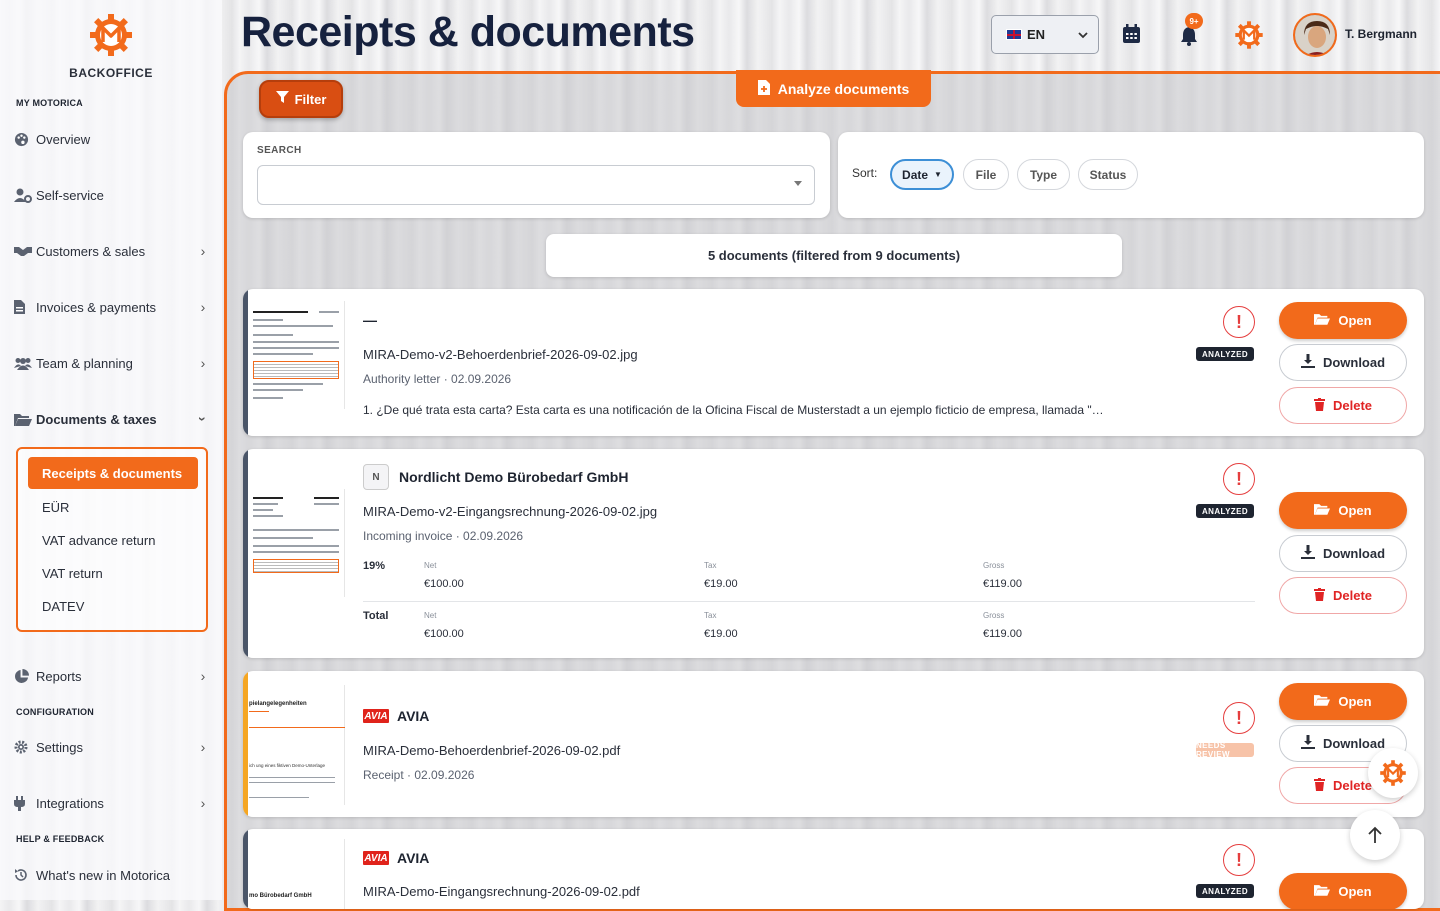 The width and height of the screenshot is (1440, 911). Describe the element at coordinates (1249, 36) in the screenshot. I see `motorica-settings-icon` at that location.